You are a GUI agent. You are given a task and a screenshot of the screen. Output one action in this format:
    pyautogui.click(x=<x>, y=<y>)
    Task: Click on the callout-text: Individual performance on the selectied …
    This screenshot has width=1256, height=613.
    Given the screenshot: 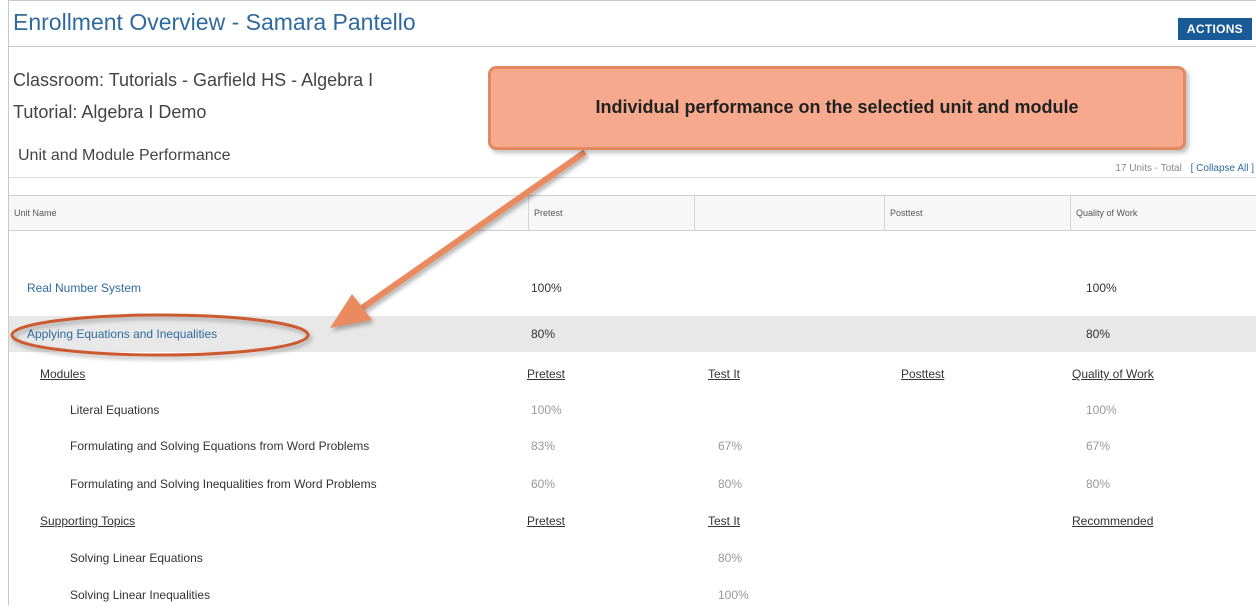 What is the action you would take?
    pyautogui.click(x=837, y=107)
    